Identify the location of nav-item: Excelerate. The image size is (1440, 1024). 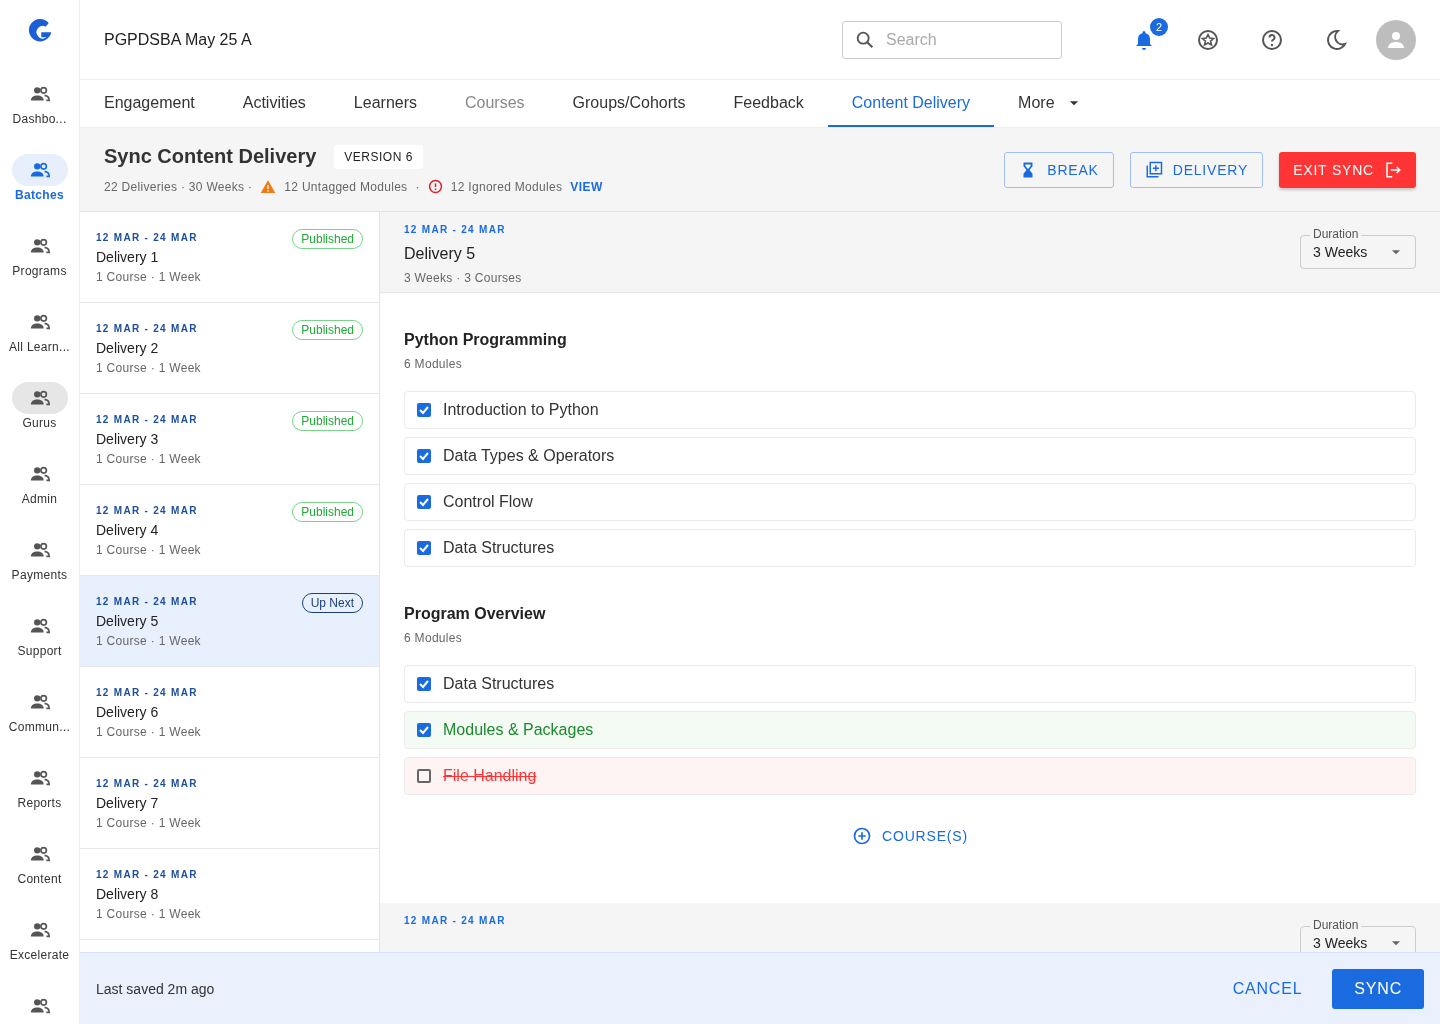
(39, 952).